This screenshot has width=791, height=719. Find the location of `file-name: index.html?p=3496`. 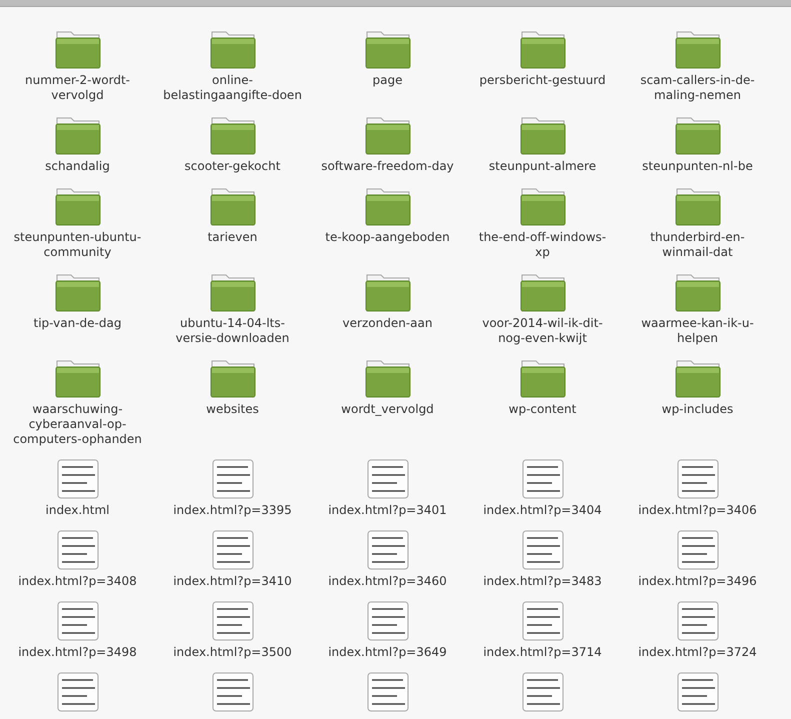

file-name: index.html?p=3496 is located at coordinates (697, 581).